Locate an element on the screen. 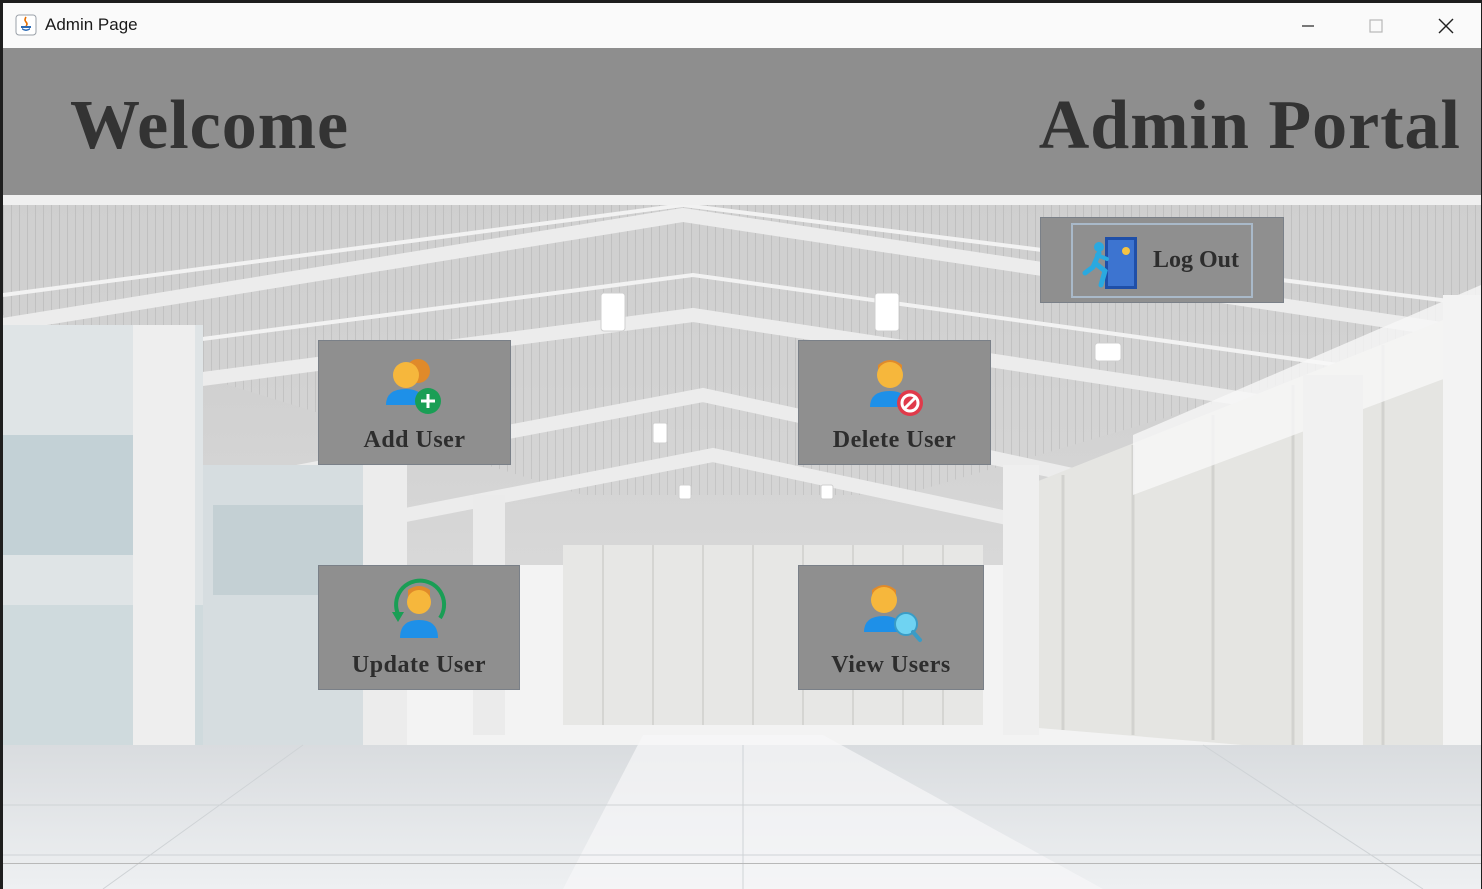 The image size is (1482, 889). logout-panel: Log Out is located at coordinates (1162, 260).